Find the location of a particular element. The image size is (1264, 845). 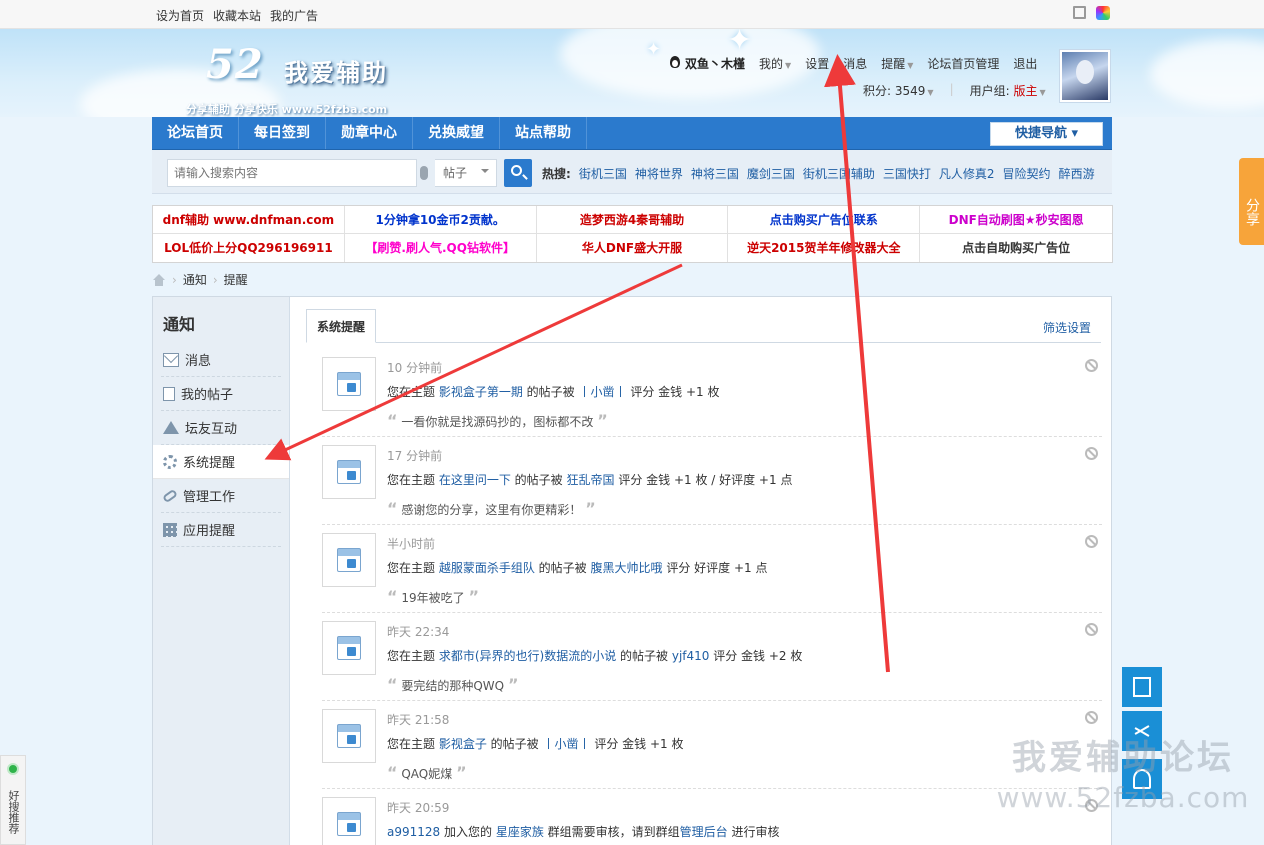

hot-search-item: 神将世界 is located at coordinates (659, 173).